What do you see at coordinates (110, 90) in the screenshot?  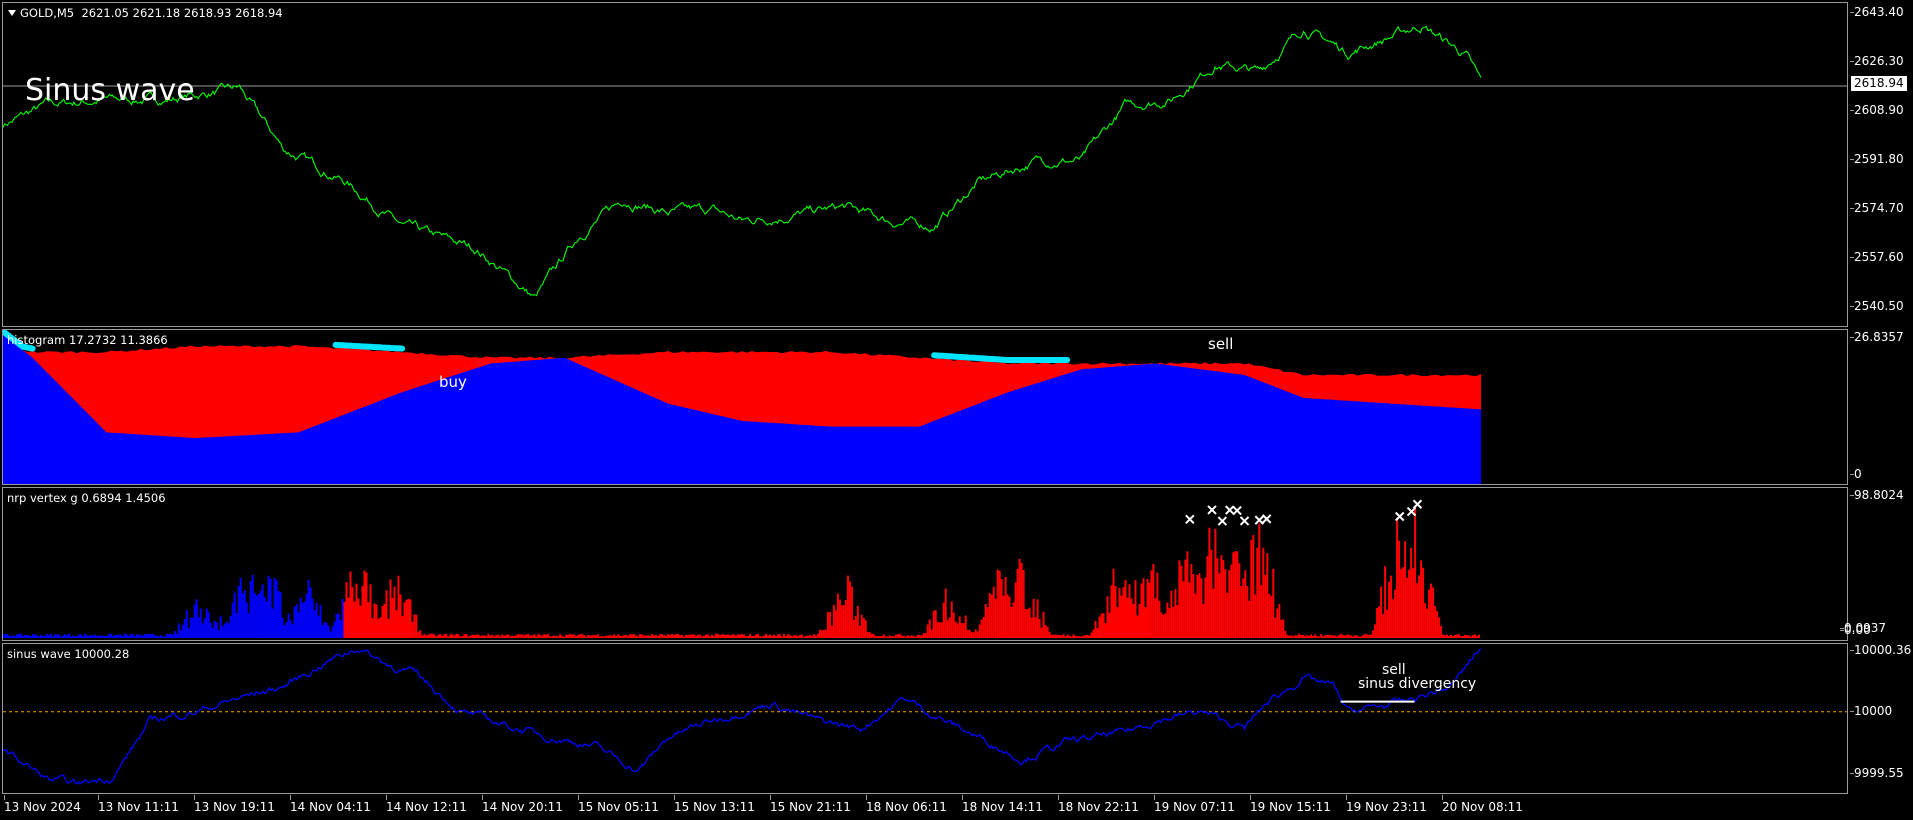 I see `chart-title: Sinus wave` at bounding box center [110, 90].